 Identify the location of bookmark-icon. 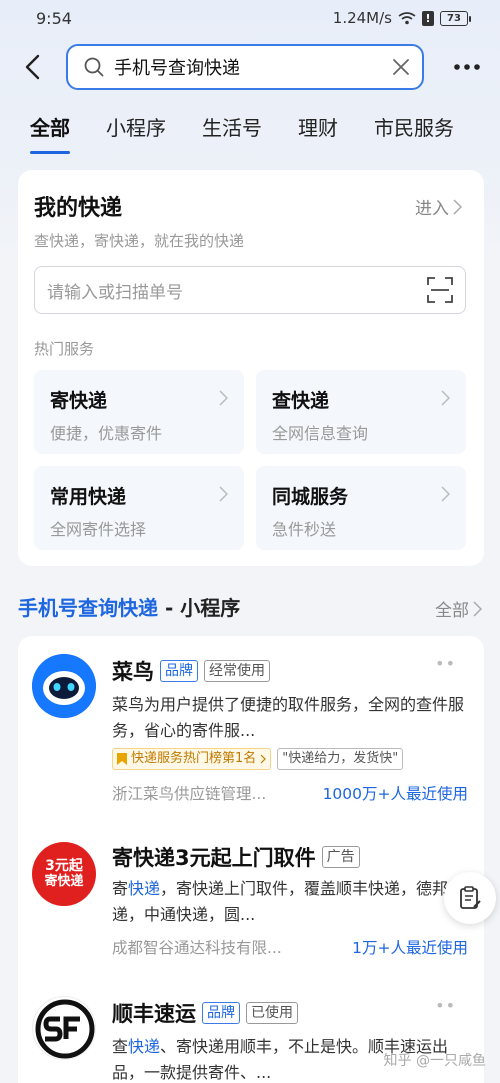
(122, 759).